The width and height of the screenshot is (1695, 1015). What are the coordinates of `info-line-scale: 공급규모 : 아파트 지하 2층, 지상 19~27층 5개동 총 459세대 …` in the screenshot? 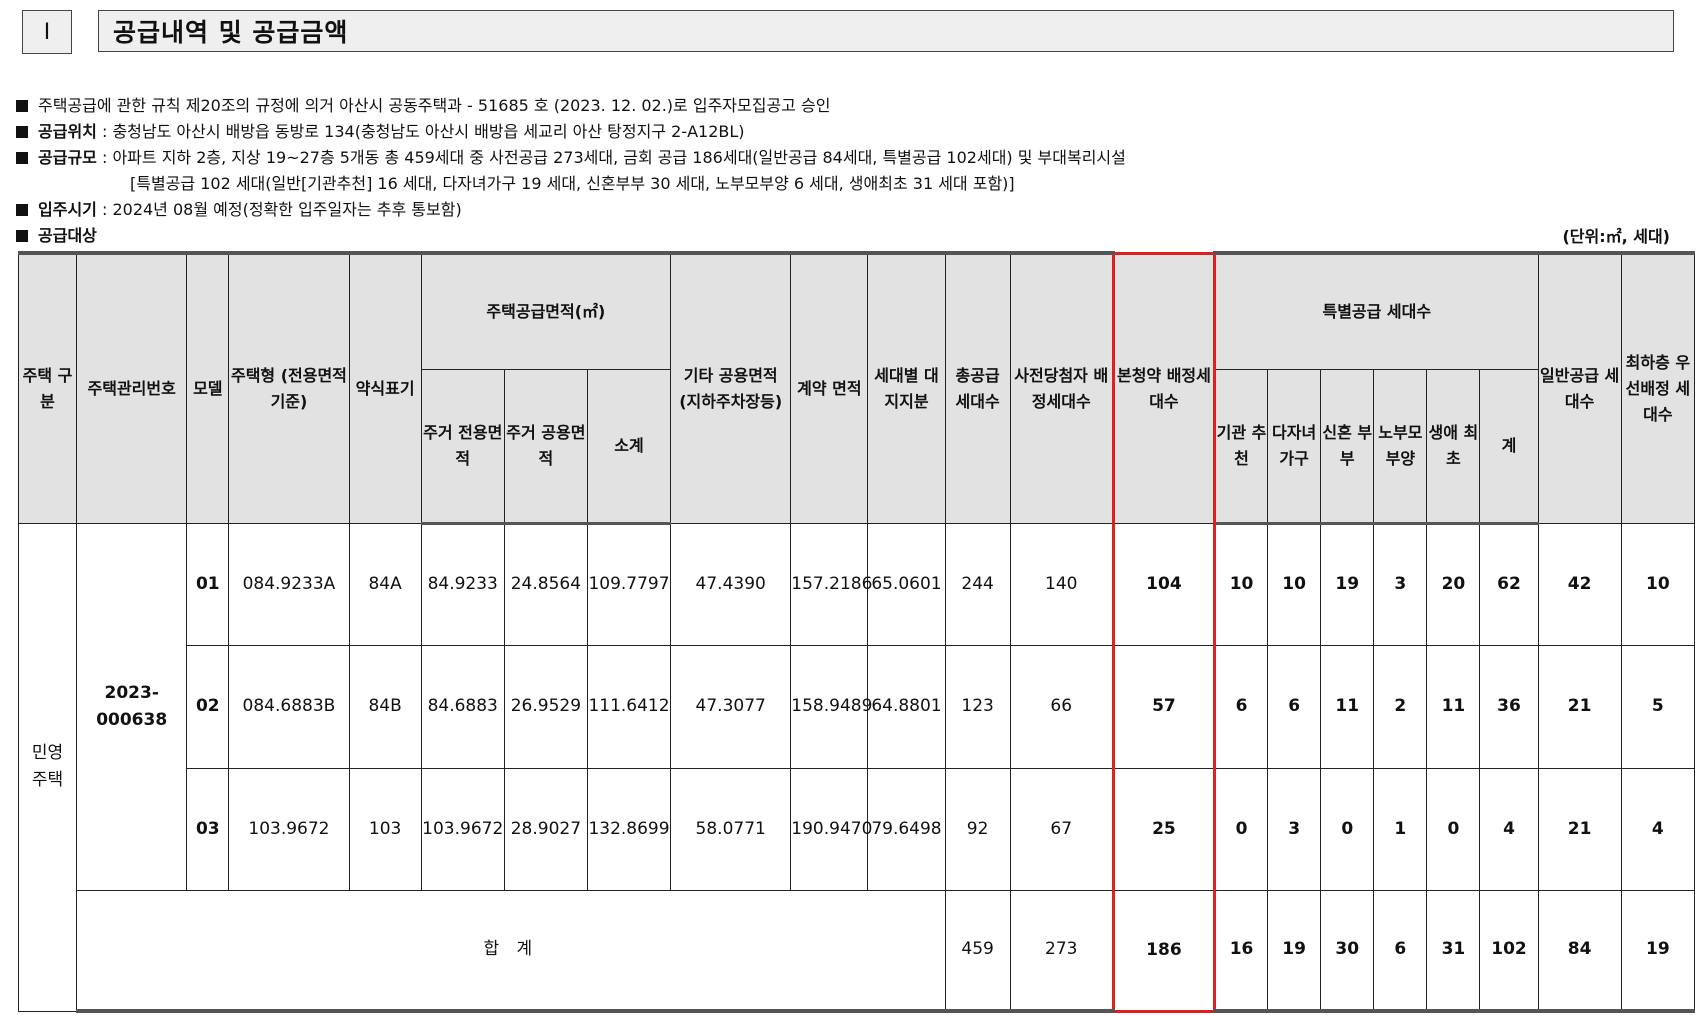 It's located at (571, 156).